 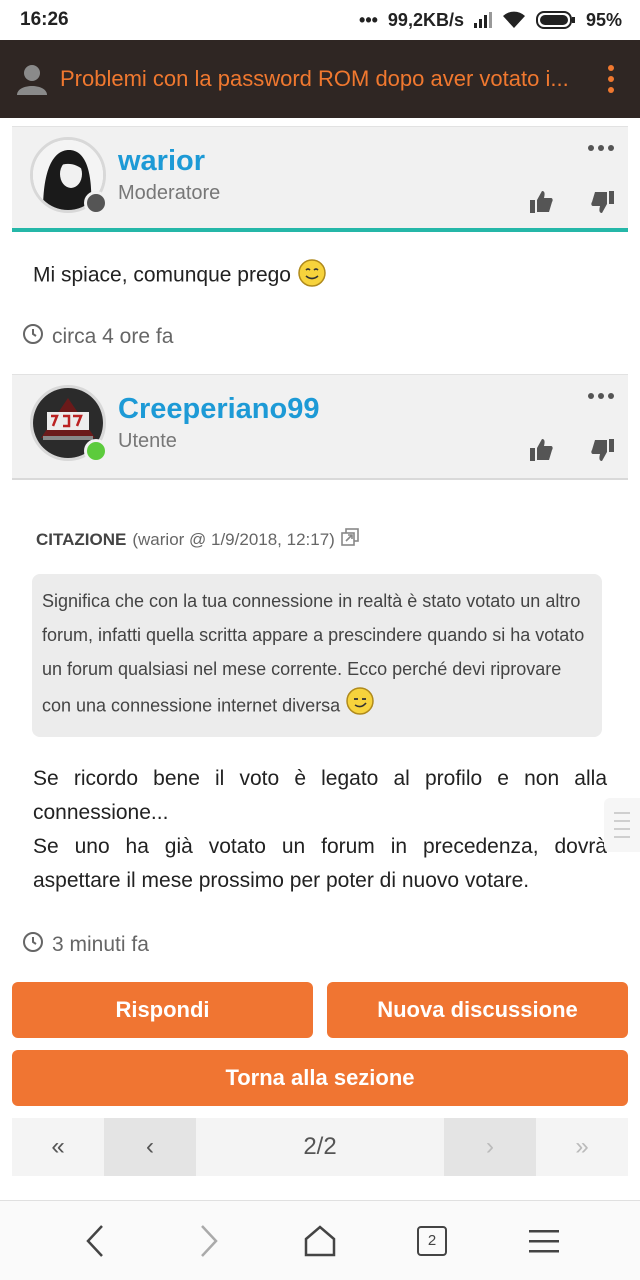 What do you see at coordinates (169, 193) in the screenshot?
I see `user-role: Moderatore` at bounding box center [169, 193].